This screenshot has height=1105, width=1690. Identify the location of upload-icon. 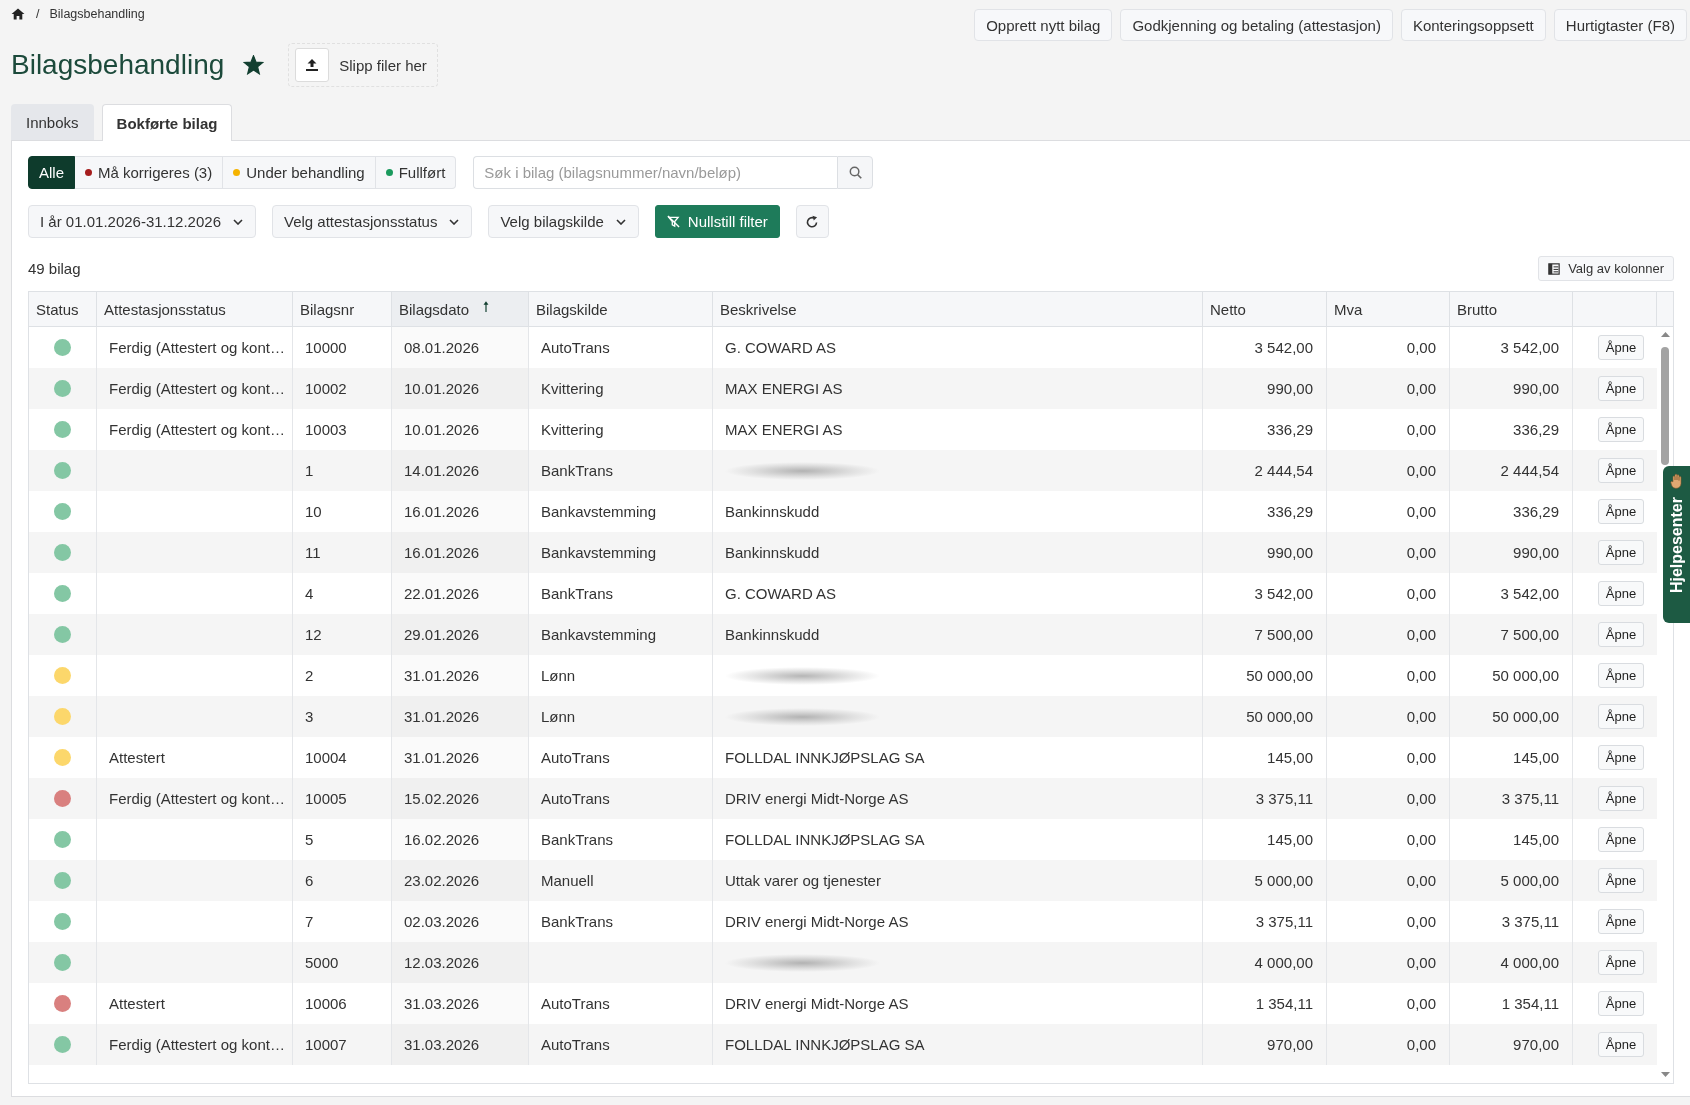
(312, 65).